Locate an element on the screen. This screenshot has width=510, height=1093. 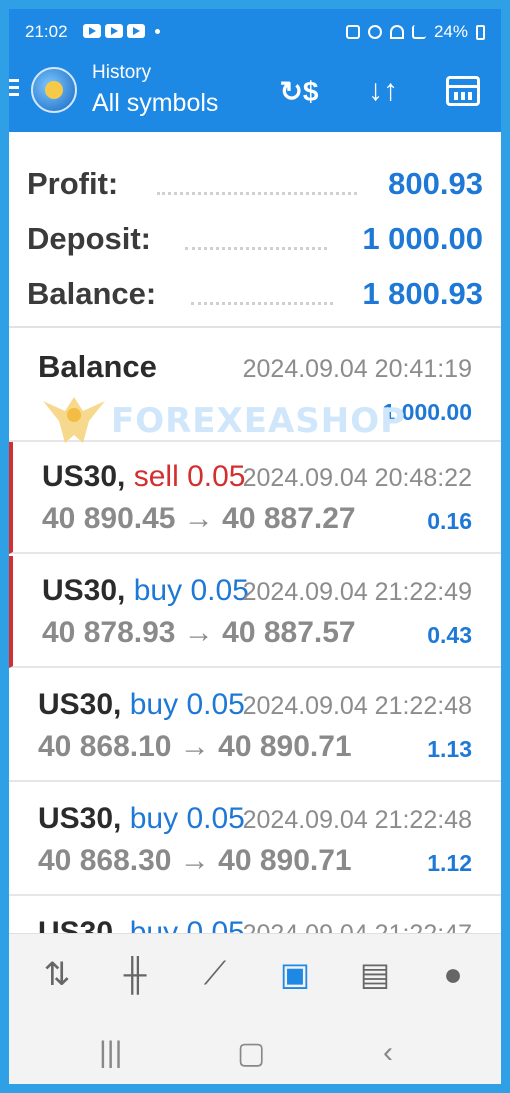
history-icon: ▣ is located at coordinates (295, 974).